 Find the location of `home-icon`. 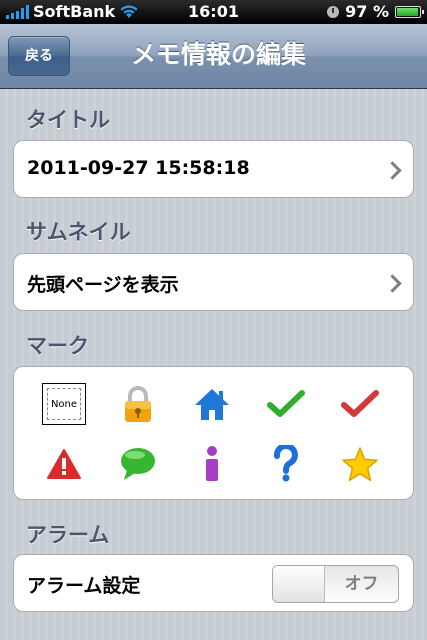

home-icon is located at coordinates (212, 404).